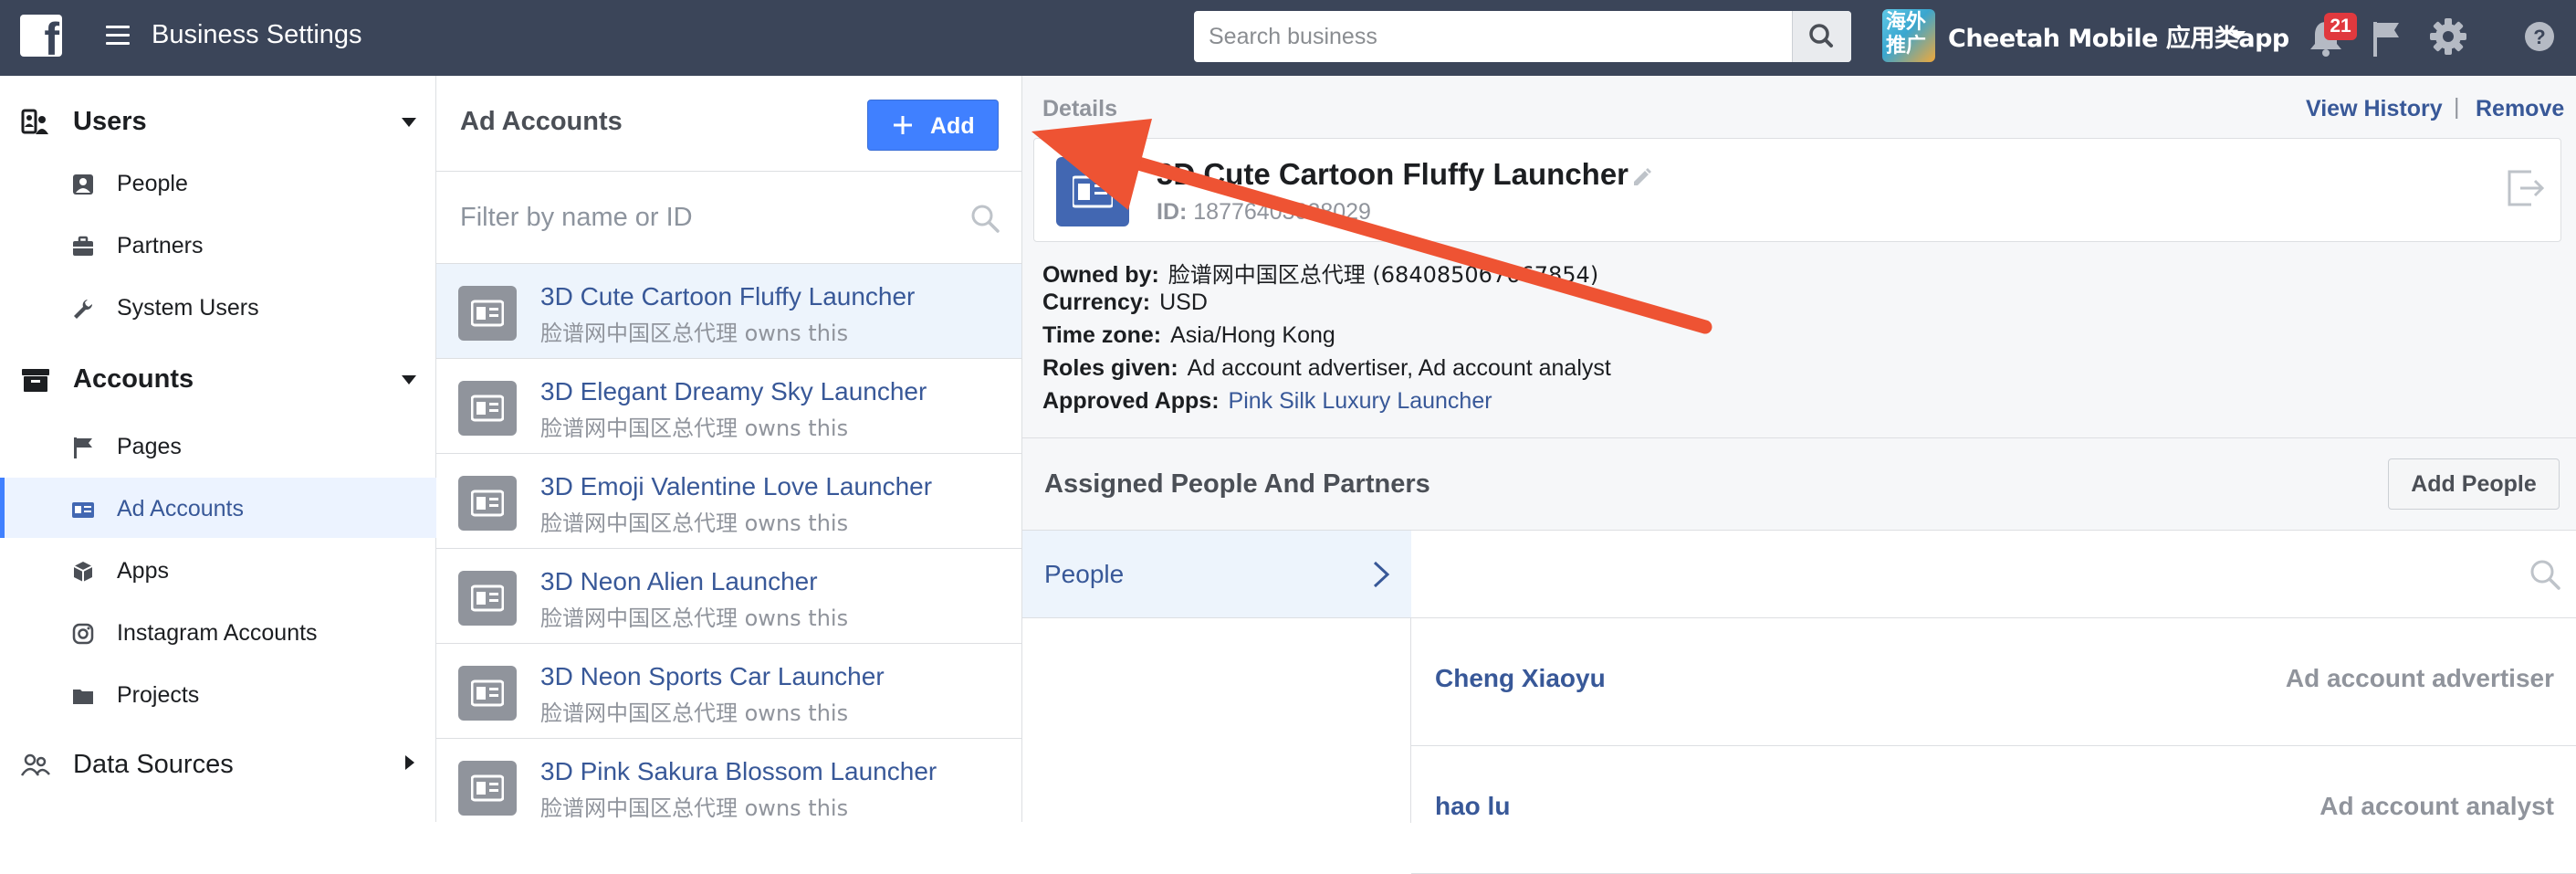 The image size is (2576, 874). Describe the element at coordinates (1382, 574) in the screenshot. I see `chevron-right-icon` at that location.